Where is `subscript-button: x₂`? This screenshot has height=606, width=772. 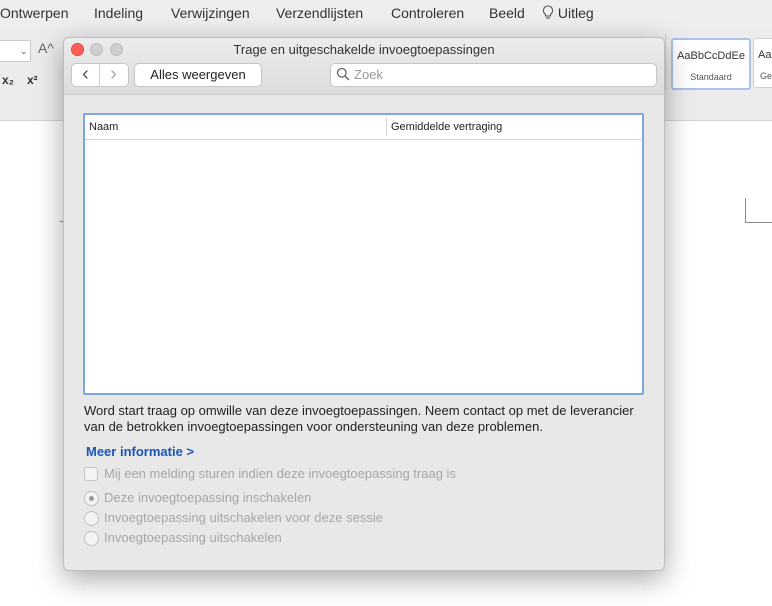 subscript-button: x₂ is located at coordinates (8, 80).